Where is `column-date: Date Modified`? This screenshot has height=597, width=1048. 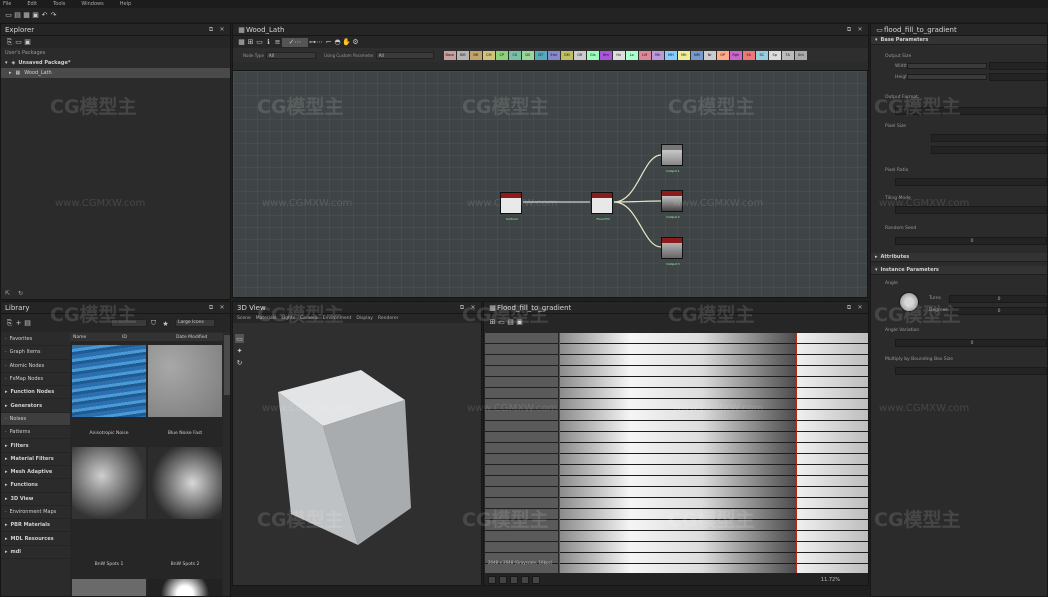
column-date: Date Modified is located at coordinates (191, 337).